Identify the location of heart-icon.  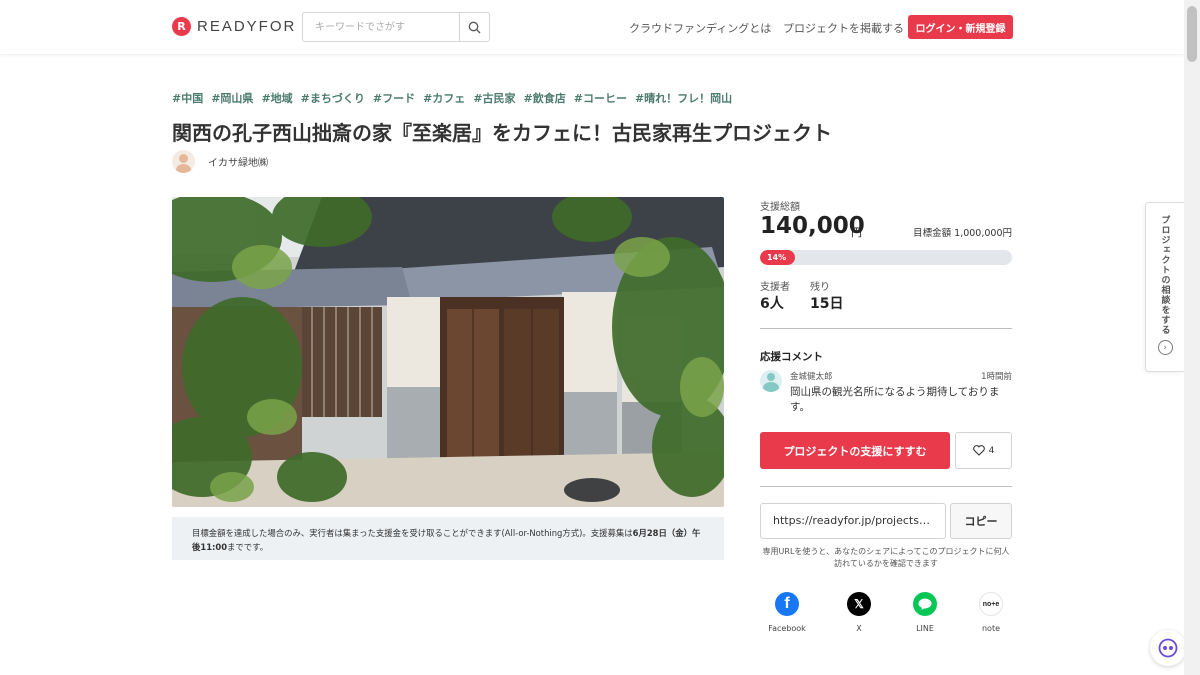
(978, 450).